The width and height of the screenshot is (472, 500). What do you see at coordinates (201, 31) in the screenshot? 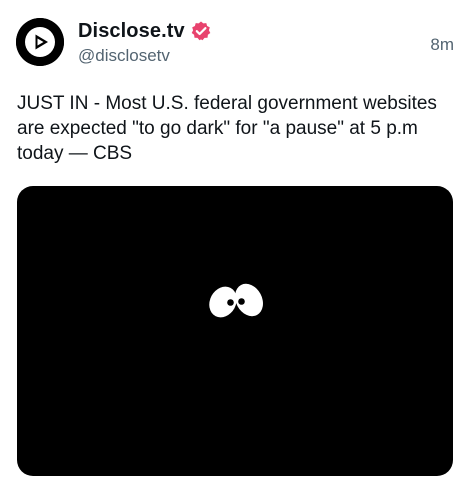
I see `verified-badge-icon` at bounding box center [201, 31].